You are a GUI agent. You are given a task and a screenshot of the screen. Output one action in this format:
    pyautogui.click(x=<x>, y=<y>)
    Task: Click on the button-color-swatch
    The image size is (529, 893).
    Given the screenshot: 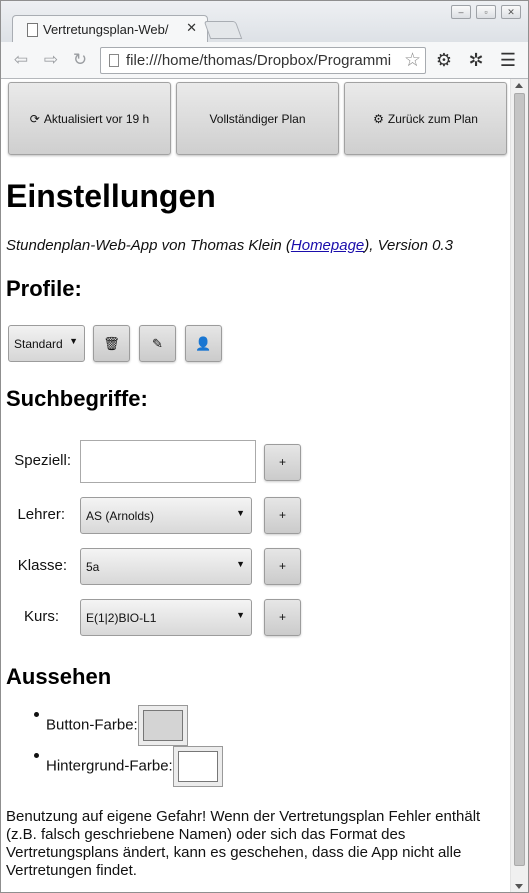 What is the action you would take?
    pyautogui.click(x=162, y=725)
    